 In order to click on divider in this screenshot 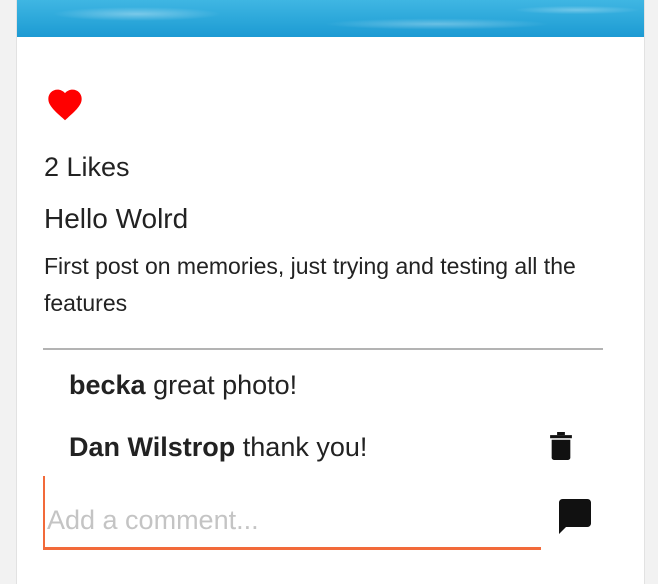, I will do `click(323, 349)`.